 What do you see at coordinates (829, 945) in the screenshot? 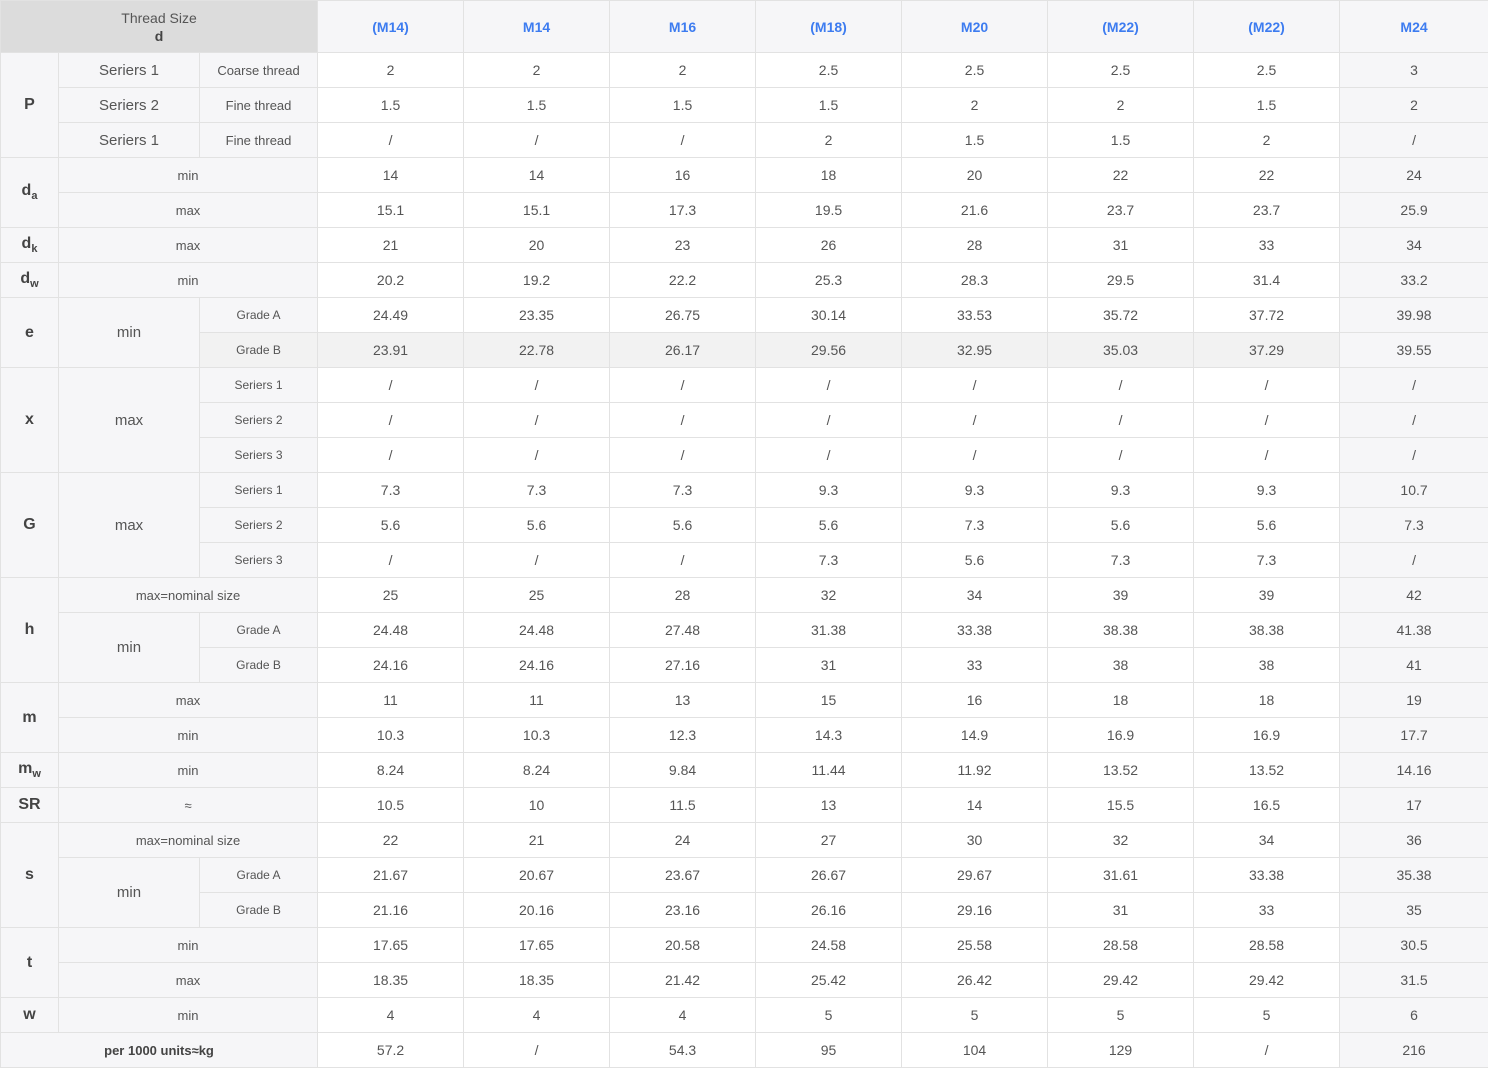
I see `value-cell: 24.58` at bounding box center [829, 945].